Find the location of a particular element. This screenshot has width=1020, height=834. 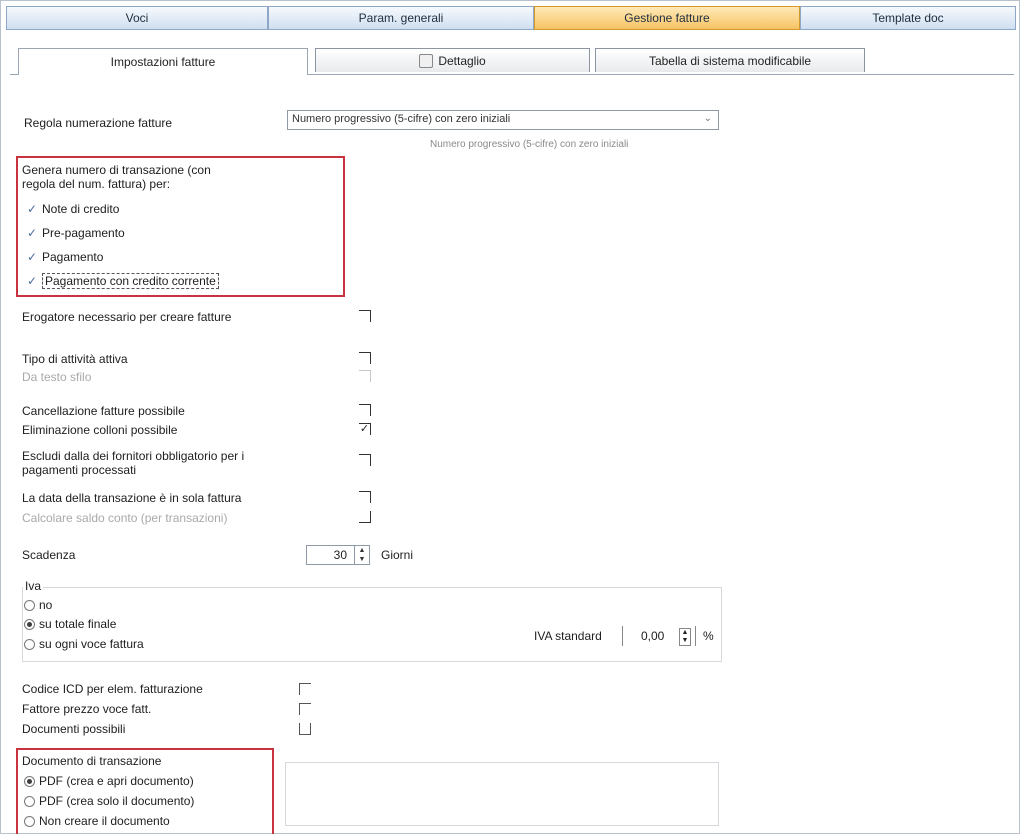

document-preview-area is located at coordinates (502, 794).